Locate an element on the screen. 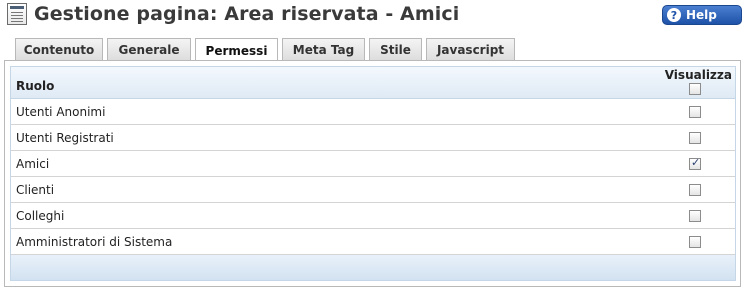 Image resolution: width=744 pixels, height=290 pixels. role-label: Utenti Anonimi is located at coordinates (61, 112).